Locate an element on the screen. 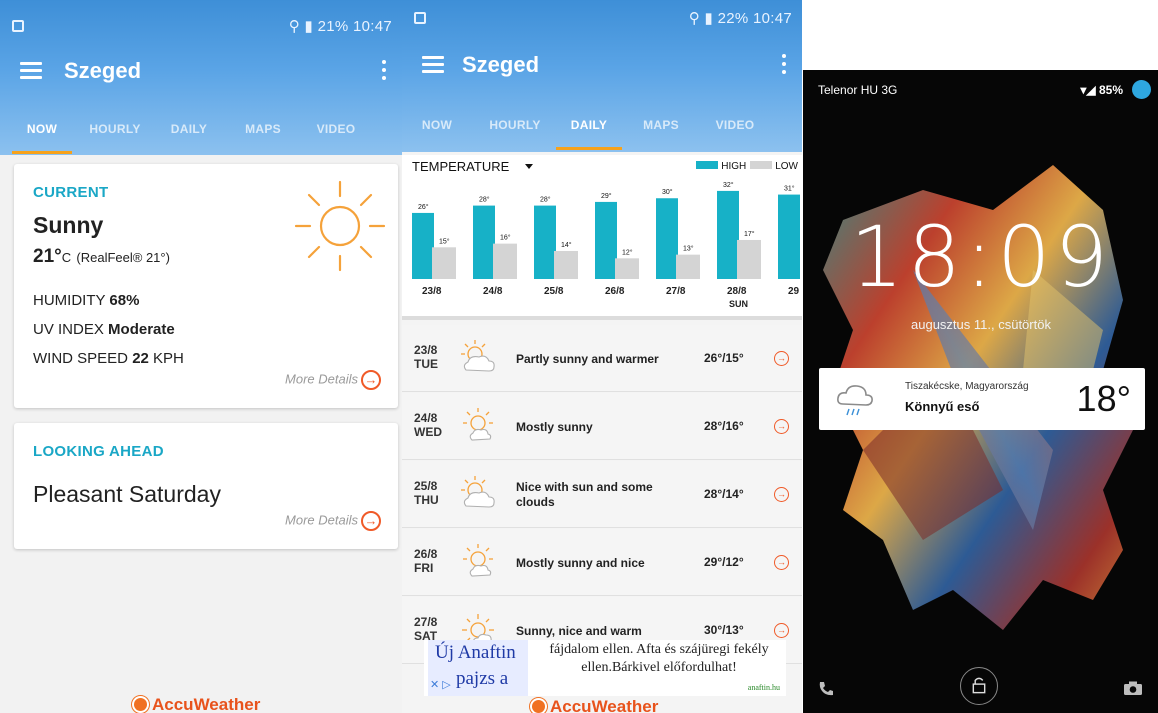 This screenshot has width=1158, height=713. location-icon: ⚲ is located at coordinates (294, 26).